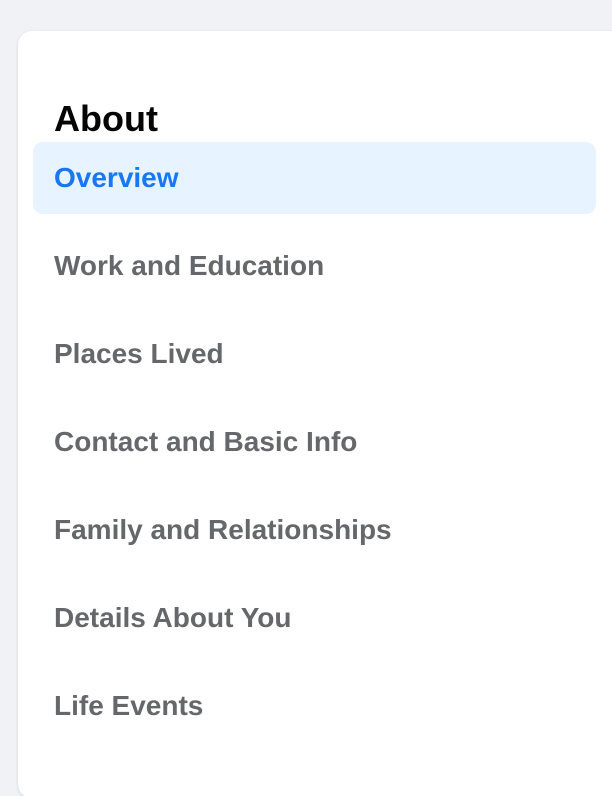  I want to click on menu-item-label: Life Events, so click(129, 705).